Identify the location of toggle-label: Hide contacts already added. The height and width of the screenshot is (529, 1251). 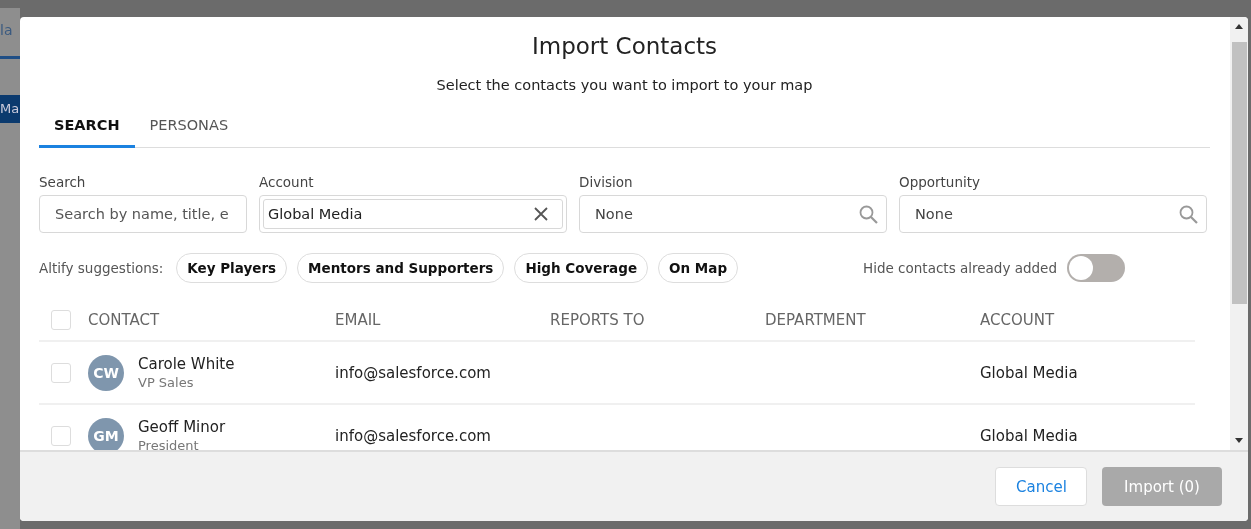
(960, 268).